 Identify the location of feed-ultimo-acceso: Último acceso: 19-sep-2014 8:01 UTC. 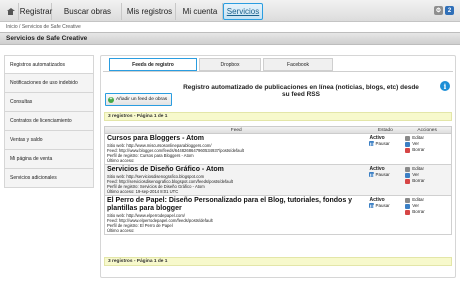
(143, 191).